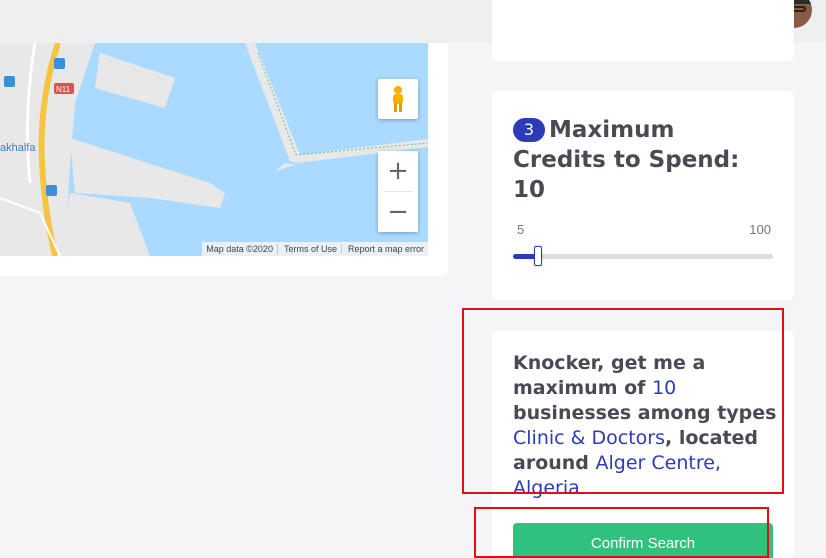 This screenshot has height=558, width=826. What do you see at coordinates (529, 130) in the screenshot?
I see `step-badge: 3` at bounding box center [529, 130].